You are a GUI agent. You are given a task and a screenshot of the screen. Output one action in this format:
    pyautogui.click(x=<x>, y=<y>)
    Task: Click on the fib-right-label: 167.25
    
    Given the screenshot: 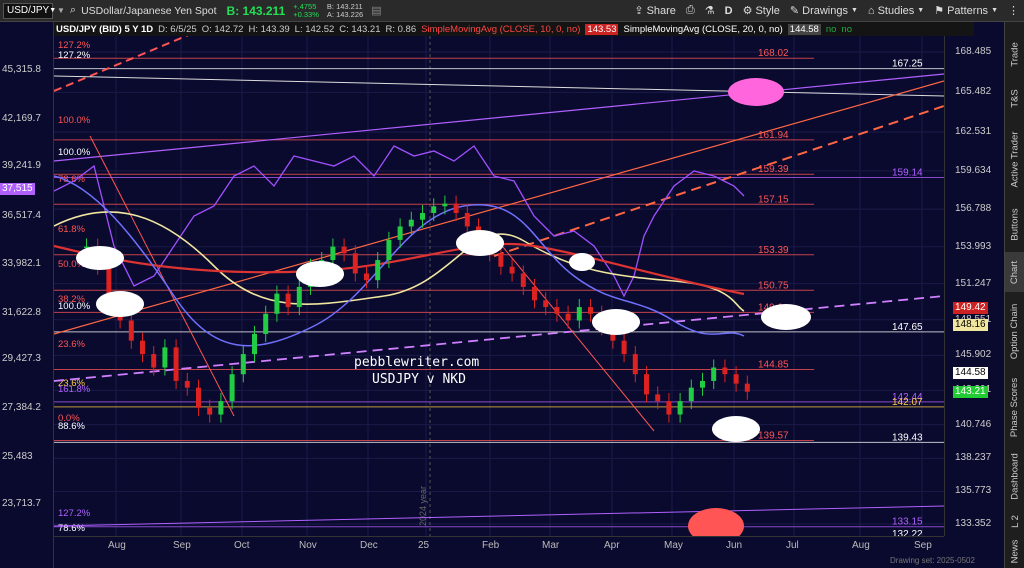 What is the action you would take?
    pyautogui.click(x=907, y=64)
    